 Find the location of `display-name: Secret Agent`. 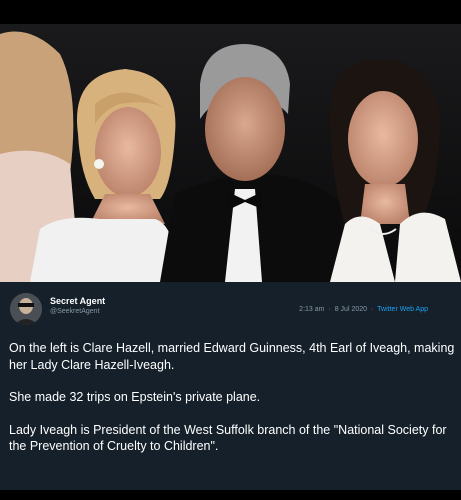

display-name: Secret Agent is located at coordinates (77, 301).